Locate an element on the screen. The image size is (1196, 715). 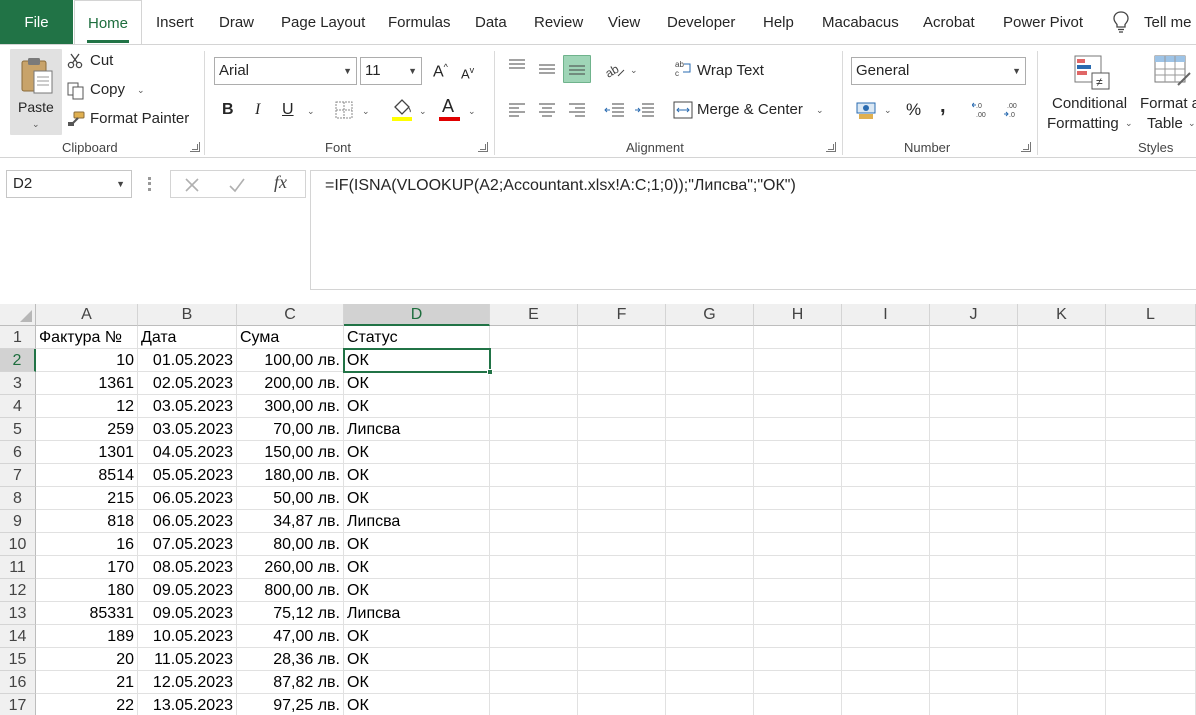
cell-a: 170 is located at coordinates (87, 567).